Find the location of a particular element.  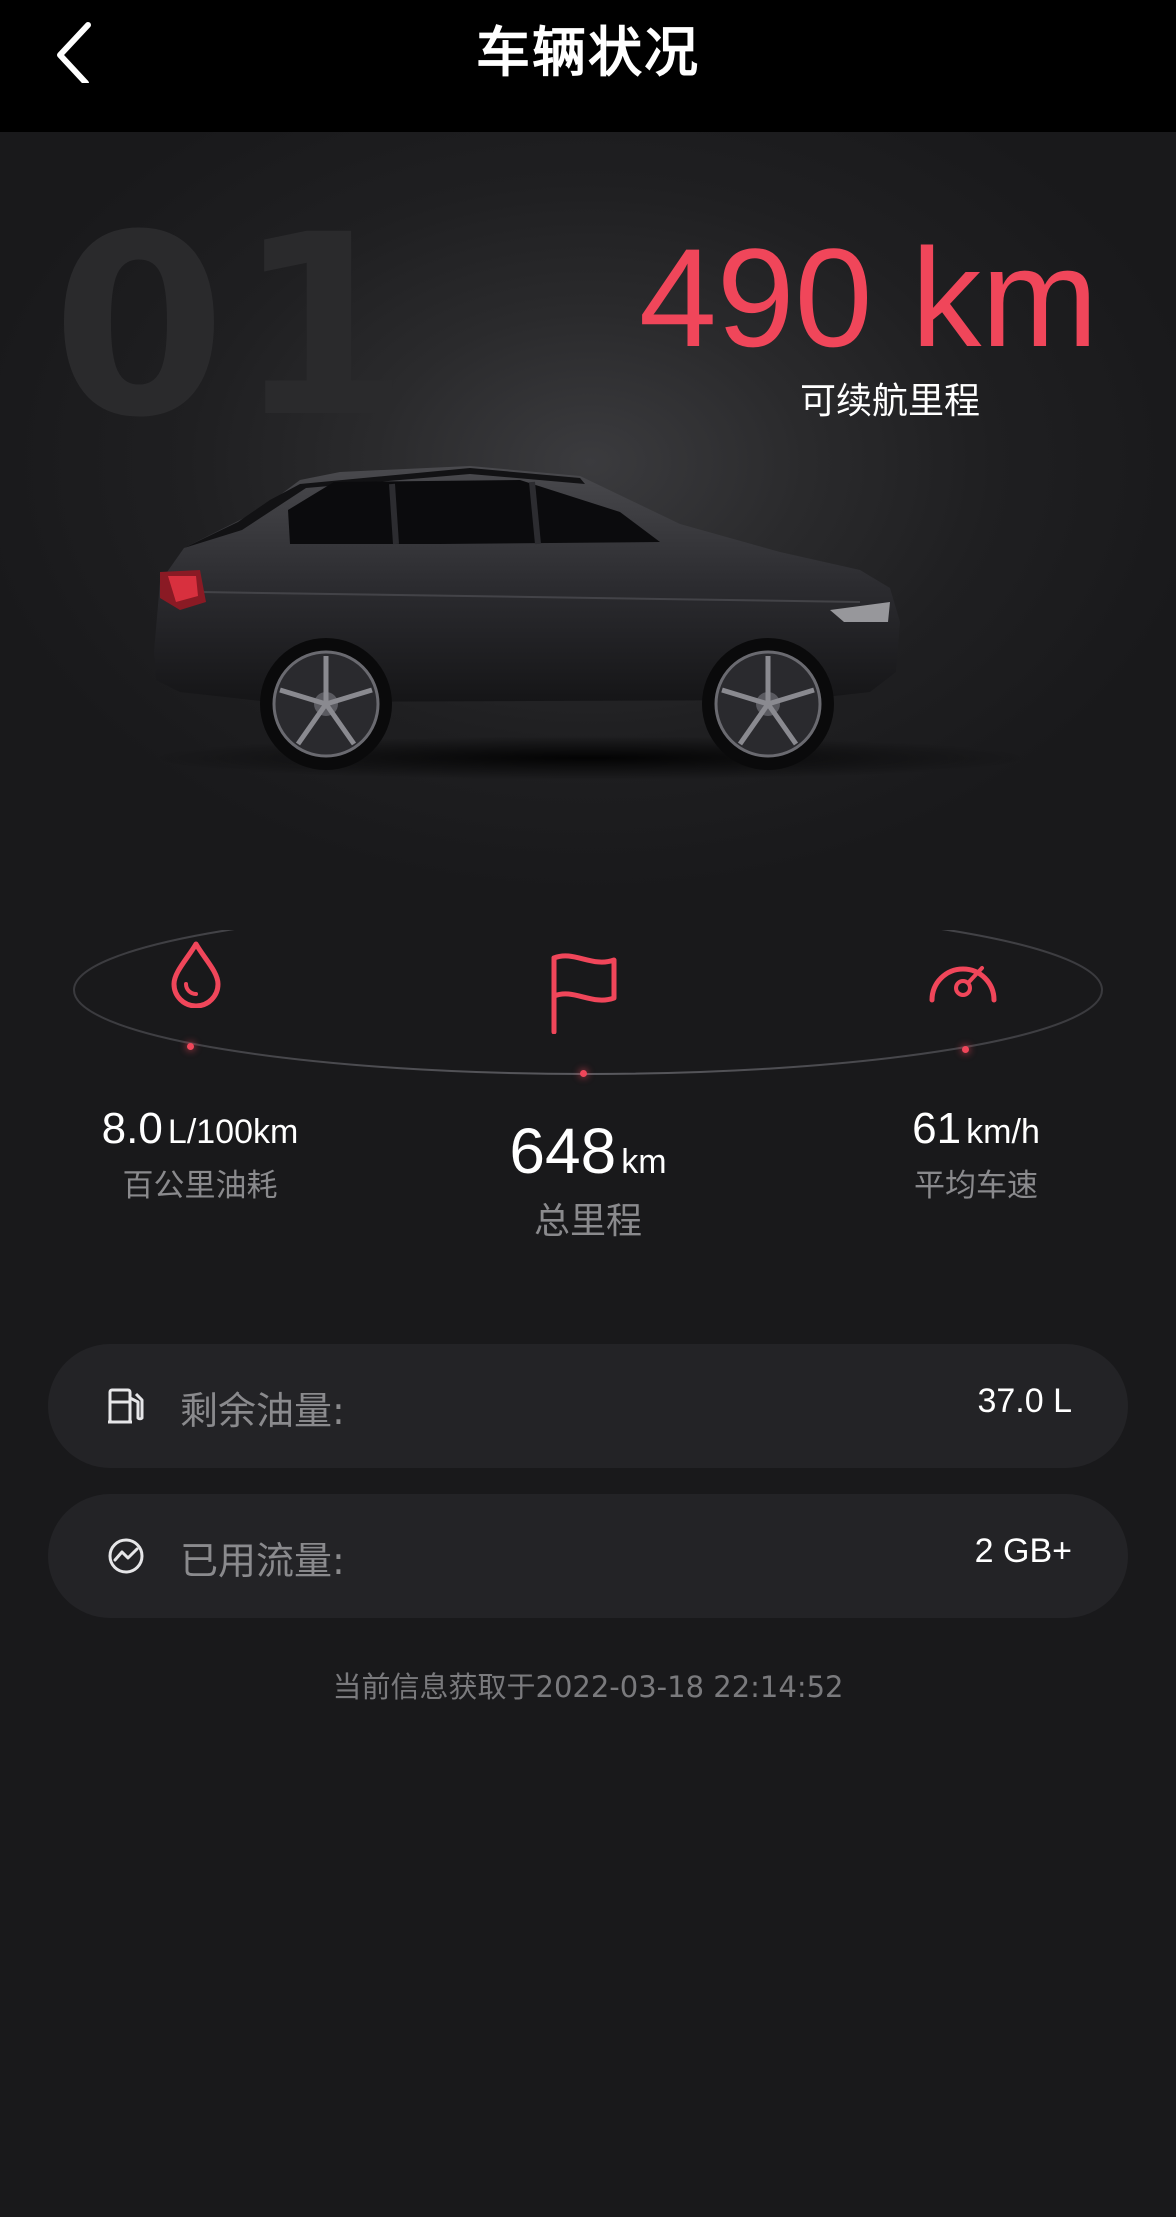

speedometer-icon is located at coordinates (963, 984).